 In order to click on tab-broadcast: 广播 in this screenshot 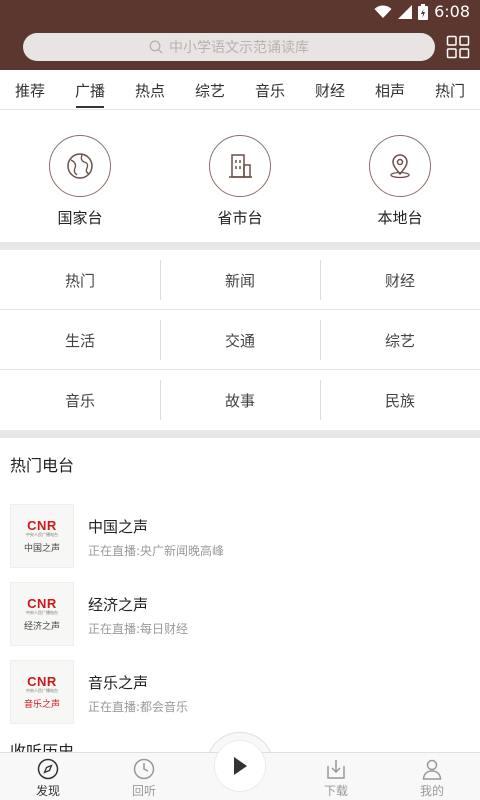, I will do `click(90, 90)`.